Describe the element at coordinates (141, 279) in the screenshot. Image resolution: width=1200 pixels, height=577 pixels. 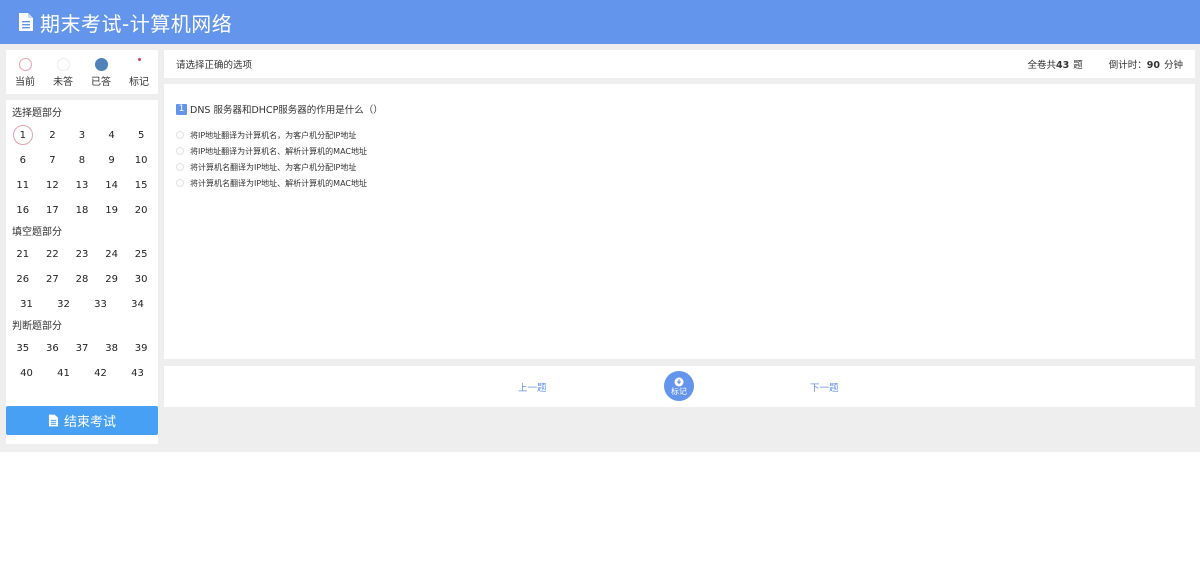
I see `question-number-button: 30` at that location.